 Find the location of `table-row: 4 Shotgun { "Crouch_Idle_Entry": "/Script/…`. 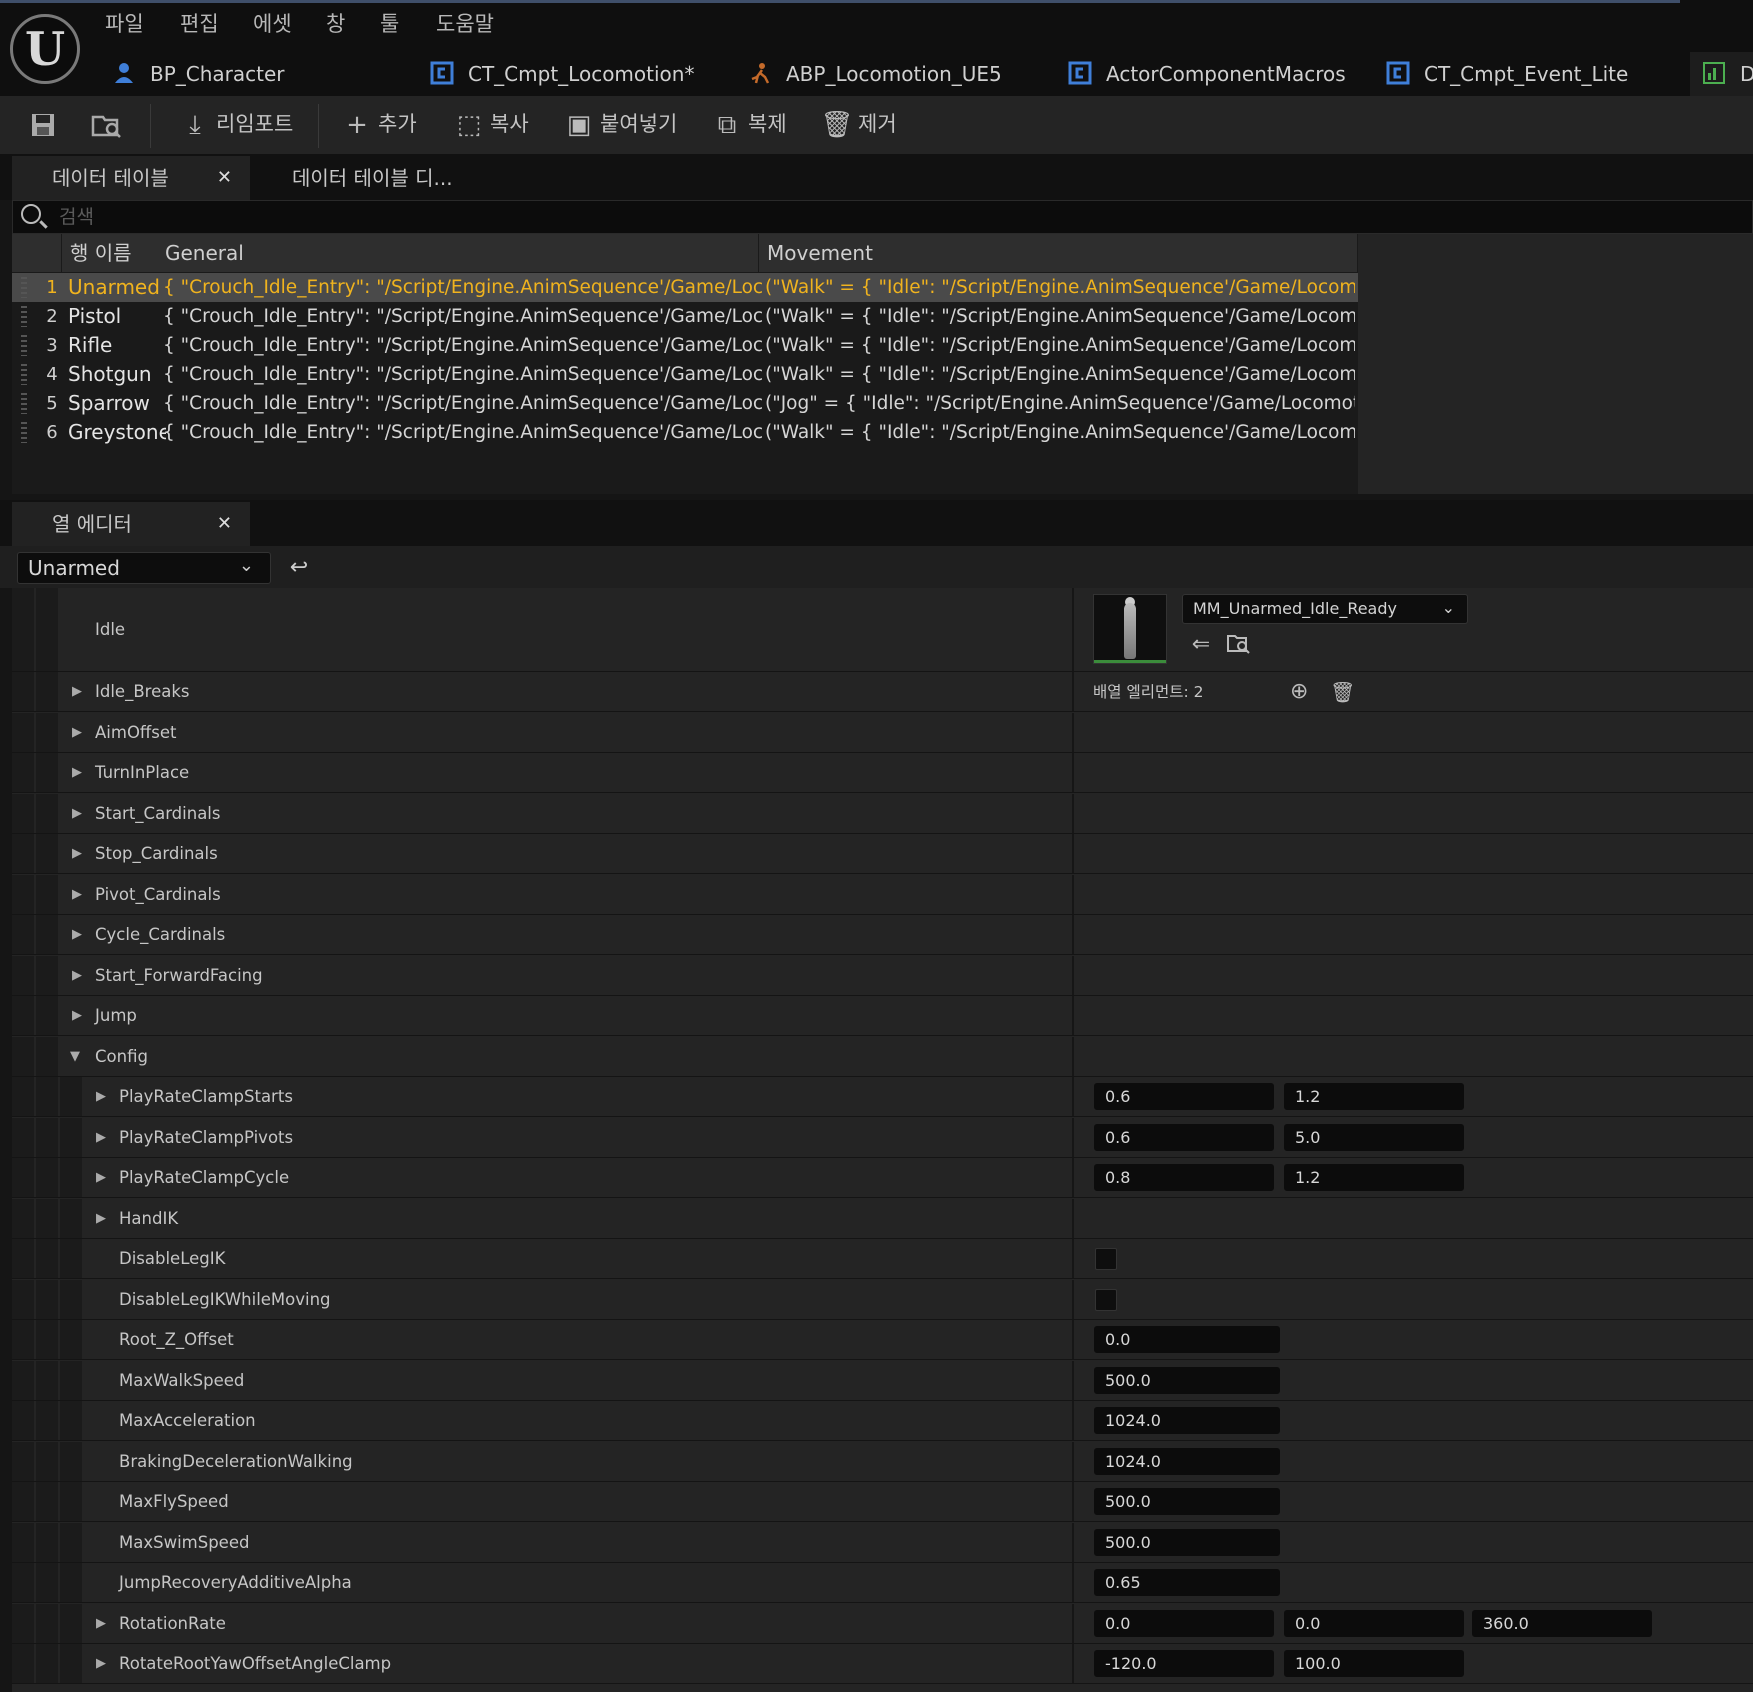

table-row: 4 Shotgun { "Crouch_Idle_Entry": "/Script/… is located at coordinates (685, 374).